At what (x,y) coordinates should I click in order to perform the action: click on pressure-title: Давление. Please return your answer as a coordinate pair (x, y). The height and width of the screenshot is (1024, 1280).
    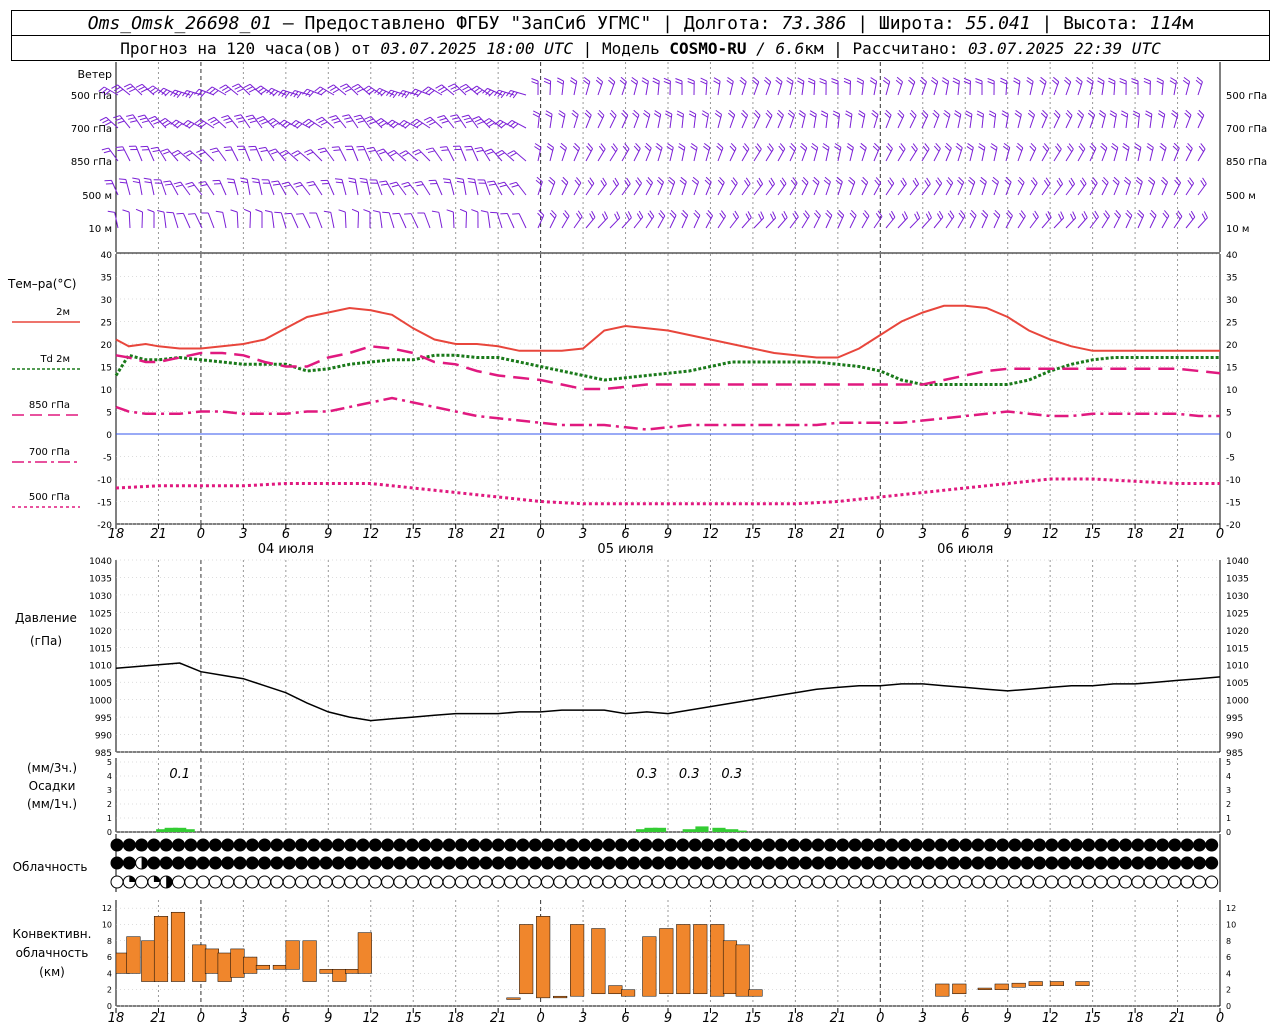
    Looking at the image, I should click on (46, 618).